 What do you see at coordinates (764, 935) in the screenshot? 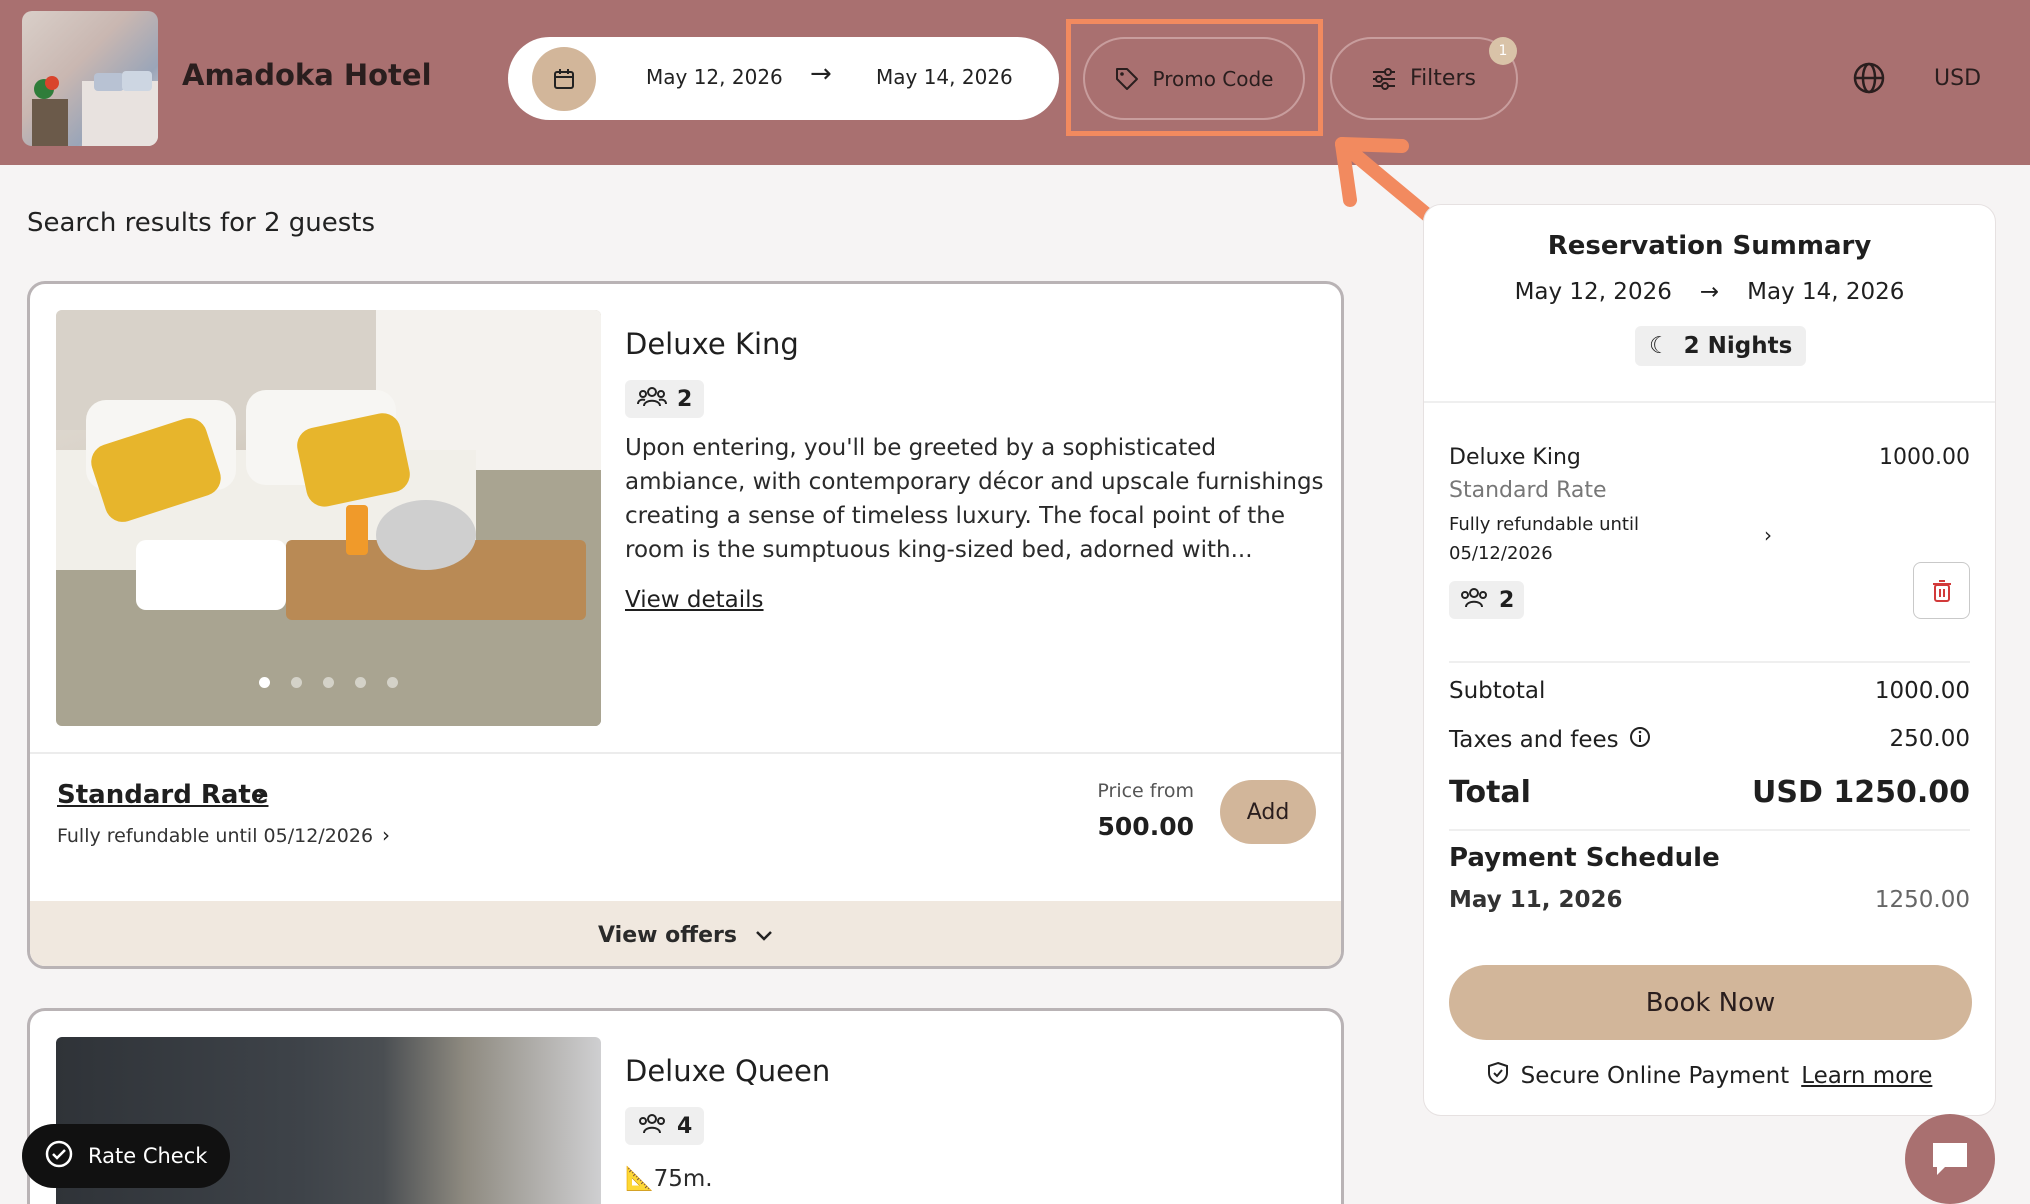
I see `chevron-down-icon` at bounding box center [764, 935].